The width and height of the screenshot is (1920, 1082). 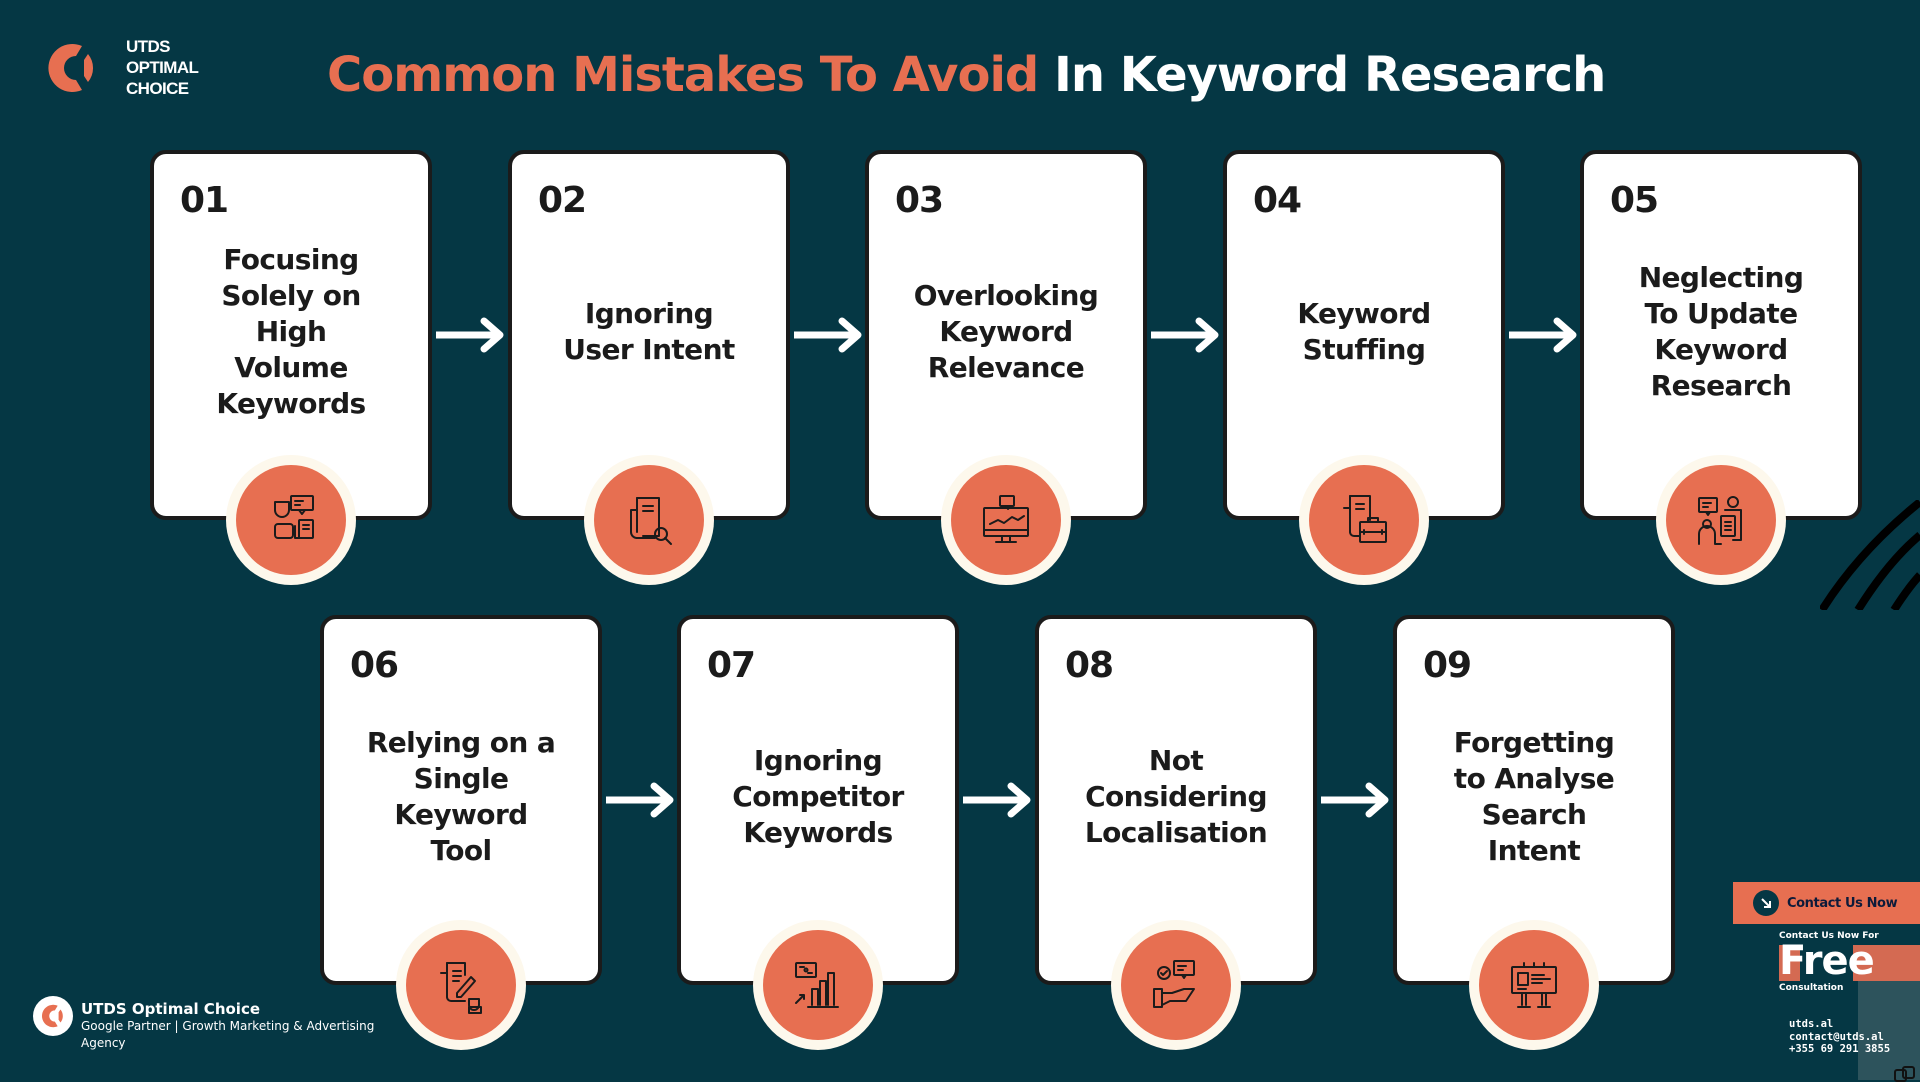 What do you see at coordinates (1766, 903) in the screenshot?
I see `arrow-down-right-icon` at bounding box center [1766, 903].